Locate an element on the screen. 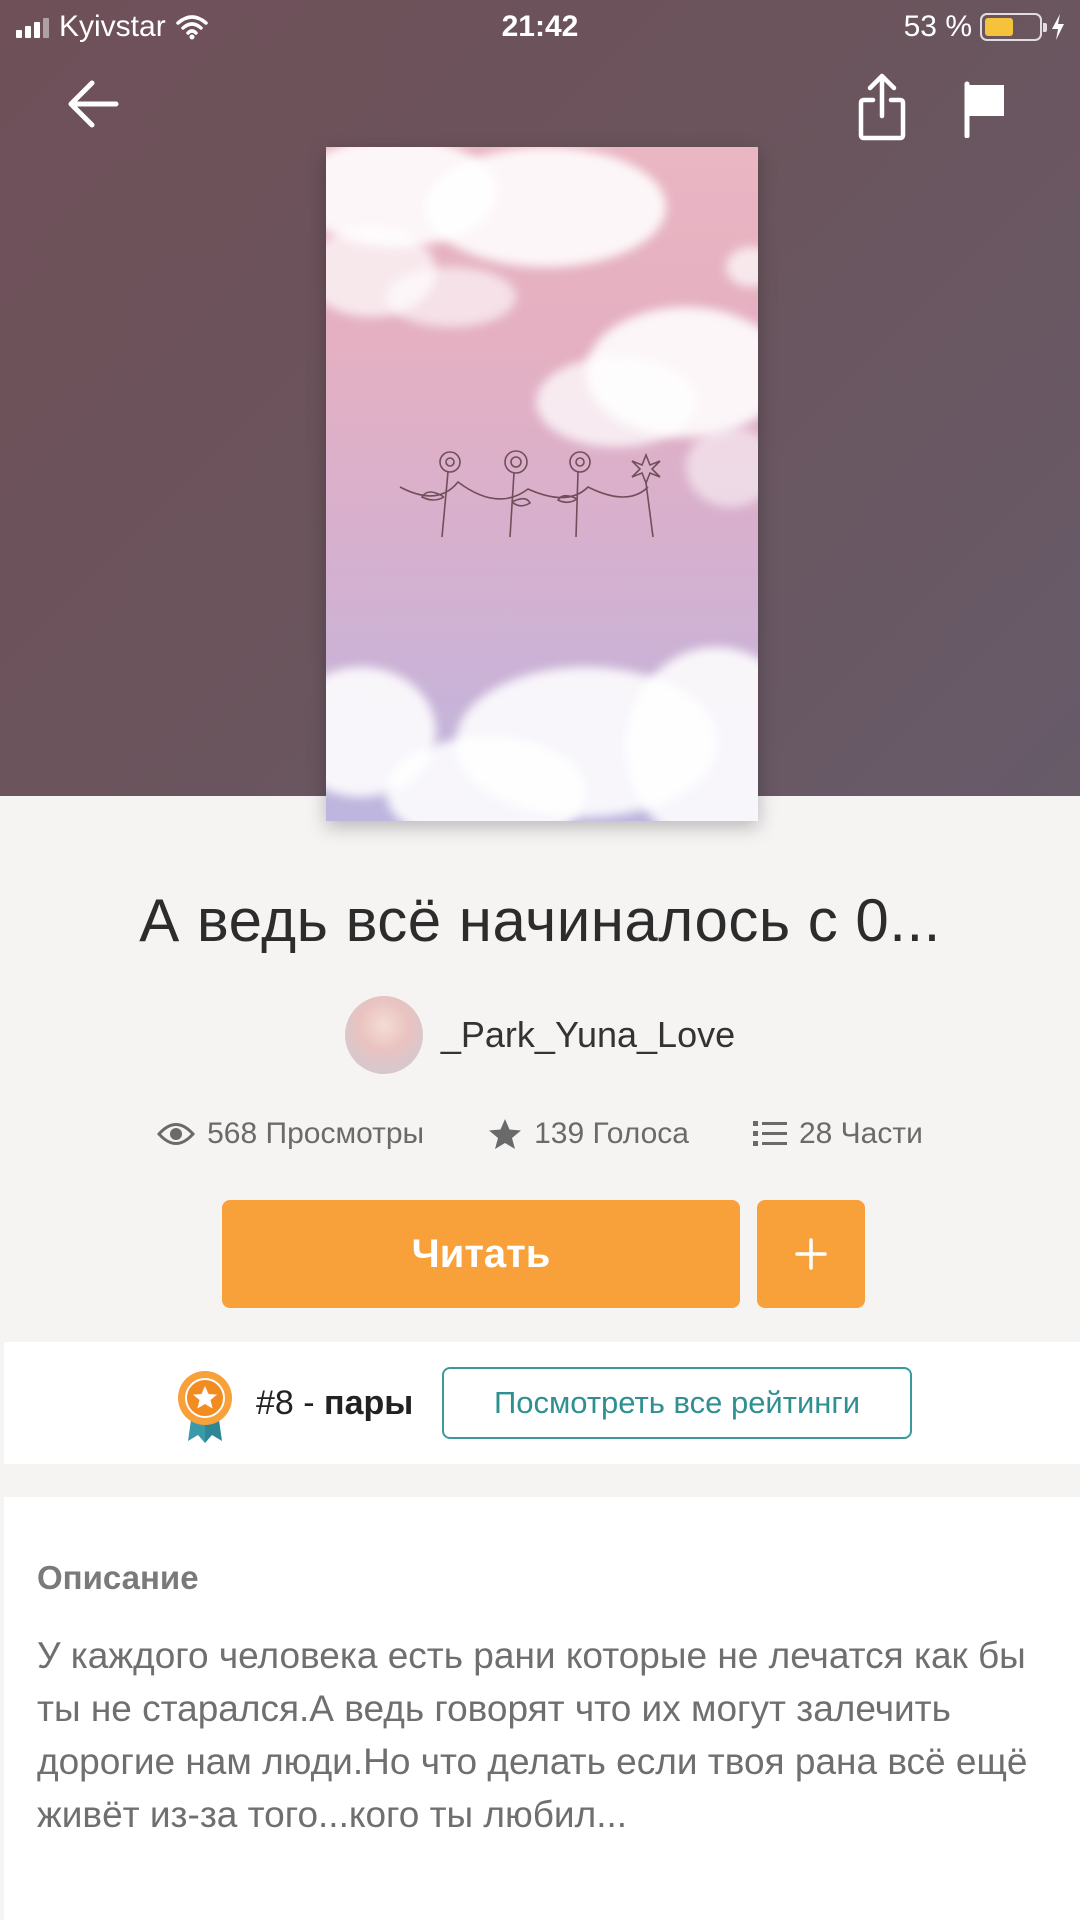  status-right: 53 % is located at coordinates (985, 27).